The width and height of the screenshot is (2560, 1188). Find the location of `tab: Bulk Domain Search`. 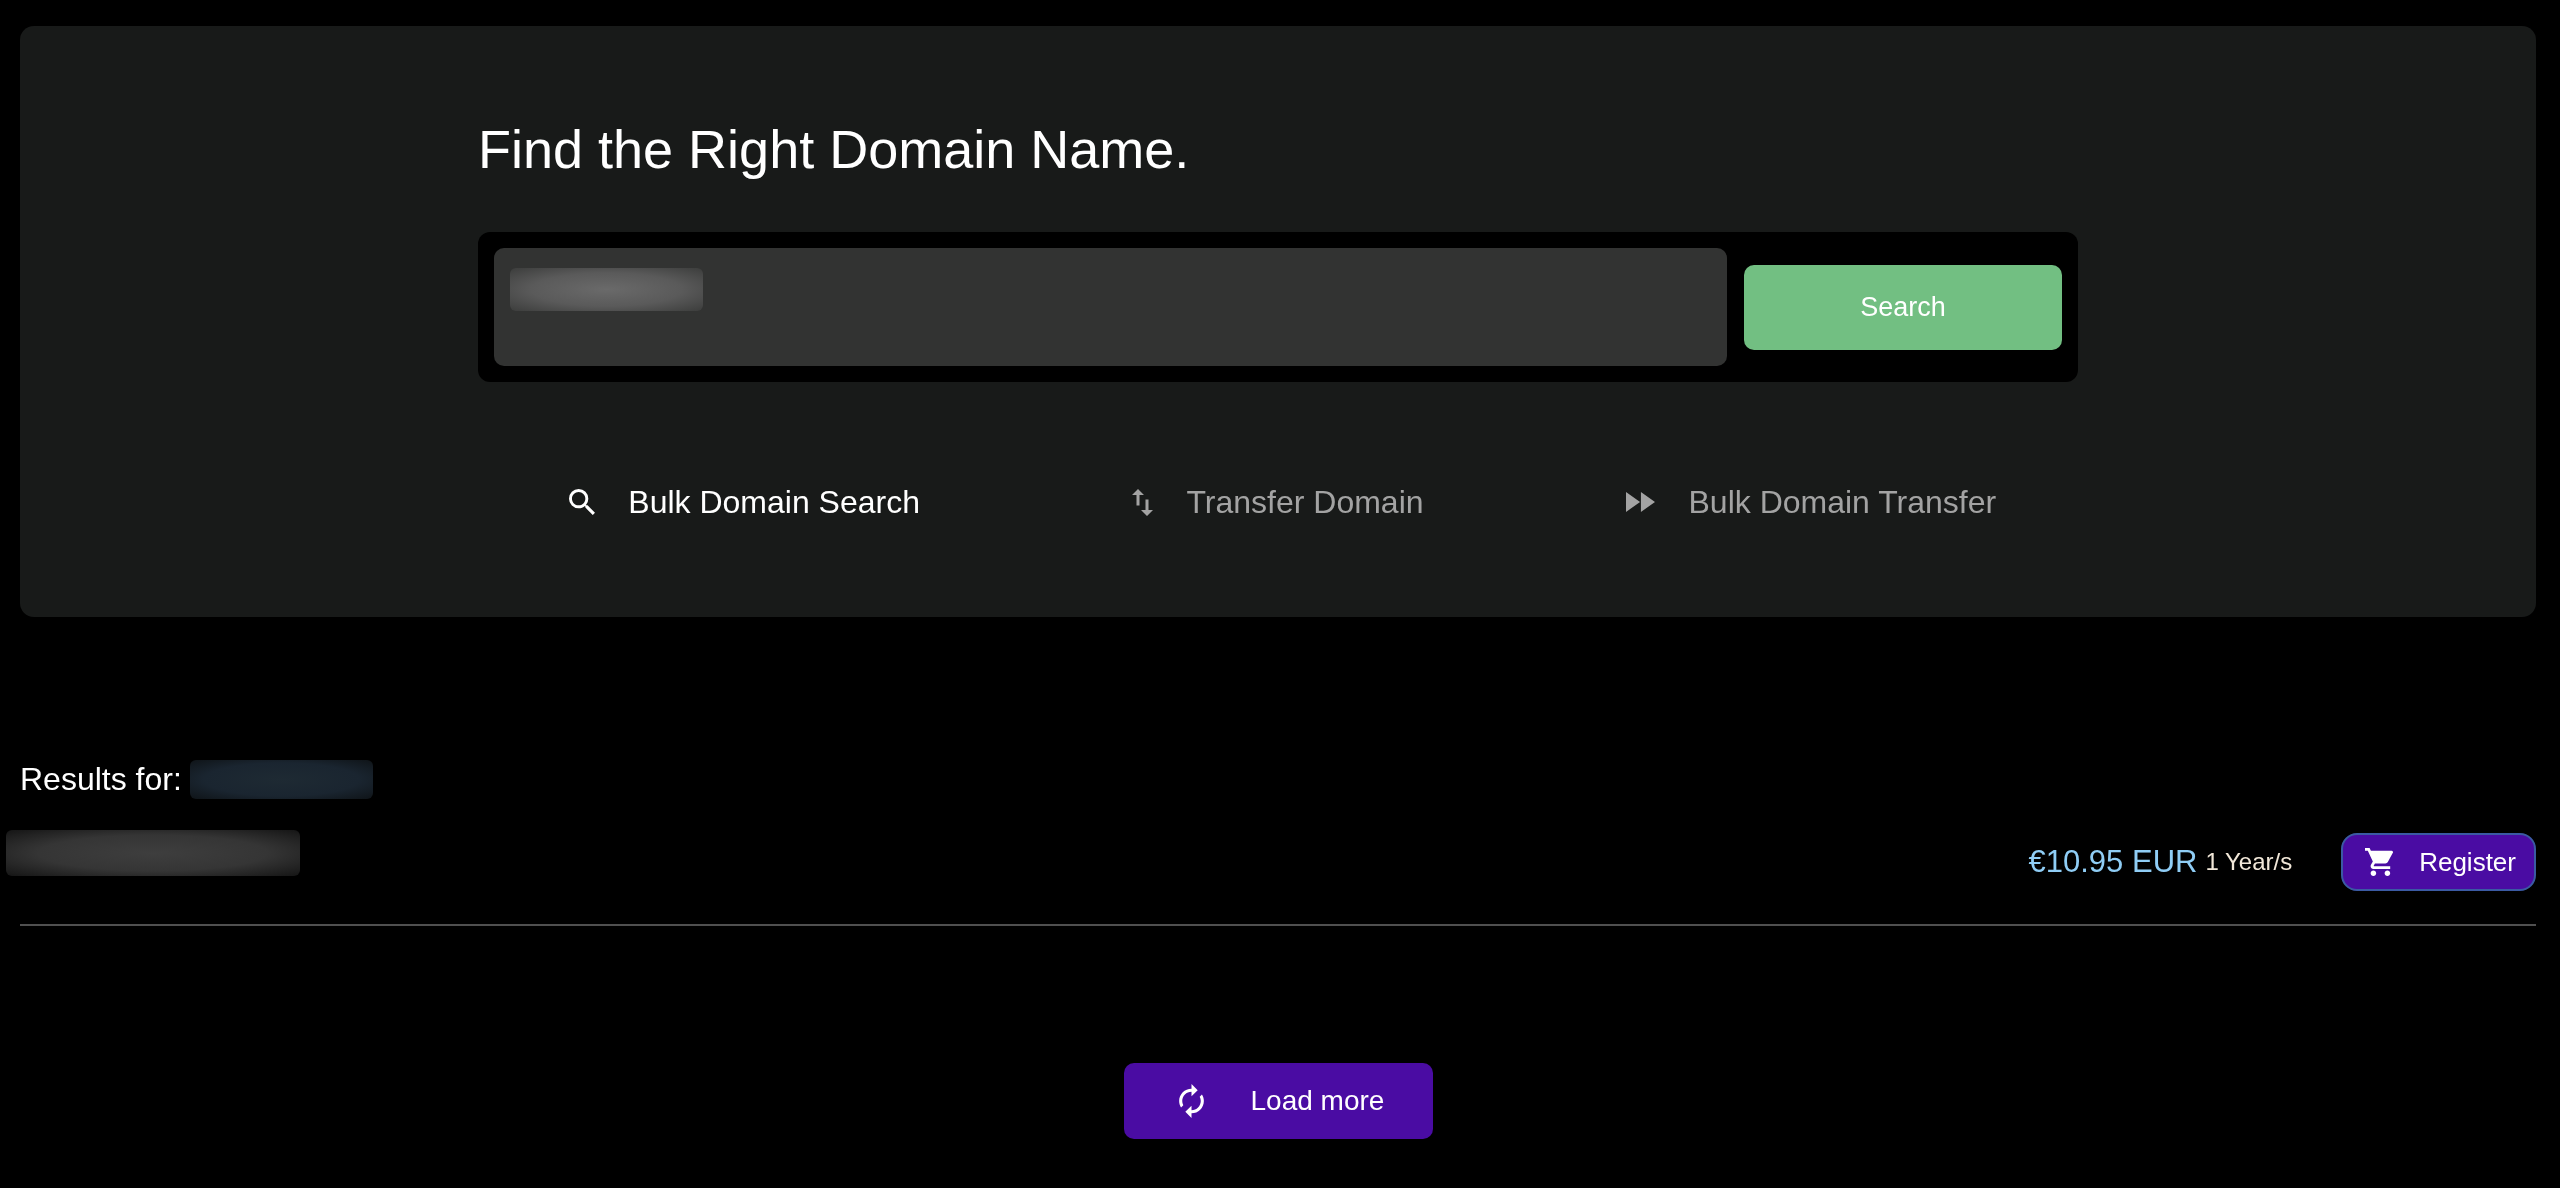

tab: Bulk Domain Search is located at coordinates (744, 502).